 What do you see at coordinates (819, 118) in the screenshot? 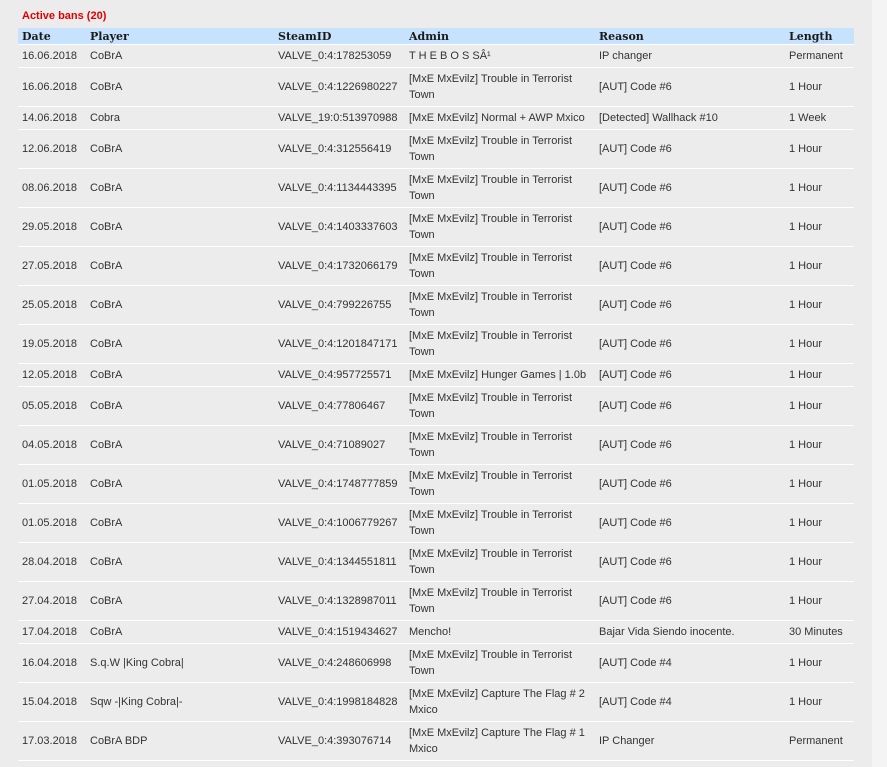
I see `cell-length: 1 Week` at bounding box center [819, 118].